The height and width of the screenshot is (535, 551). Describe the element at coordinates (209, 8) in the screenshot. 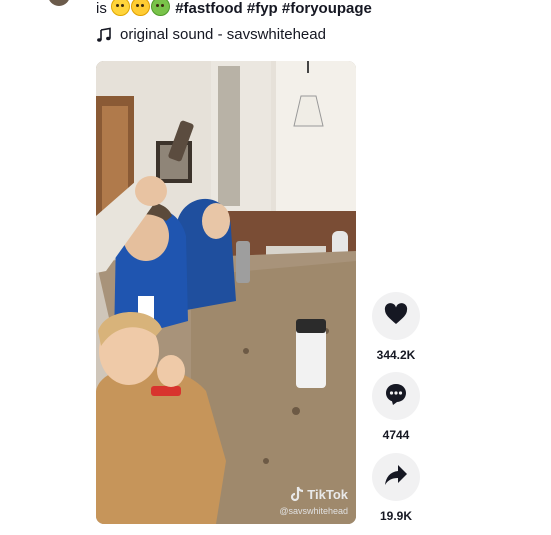

I see `hashtag-fastfood: #fastfood` at that location.